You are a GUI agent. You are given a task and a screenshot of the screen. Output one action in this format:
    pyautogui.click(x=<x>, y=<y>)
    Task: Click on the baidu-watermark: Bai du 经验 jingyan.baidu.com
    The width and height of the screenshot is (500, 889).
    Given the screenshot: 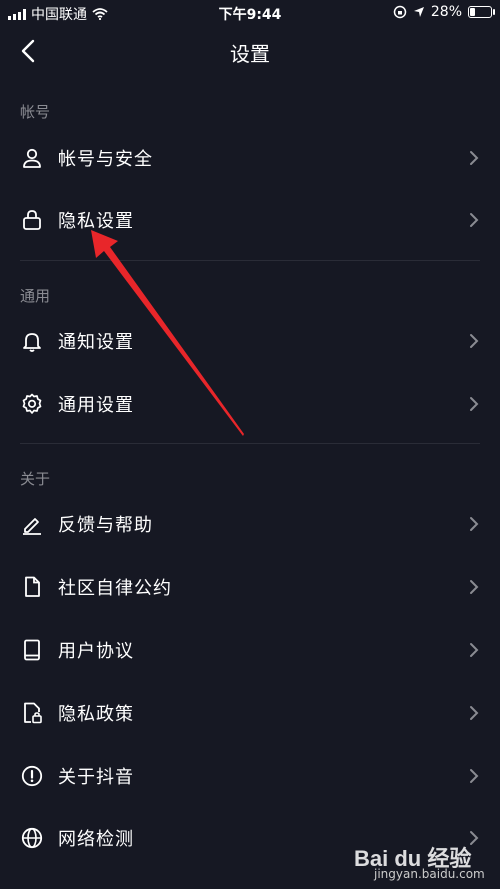 What is the action you would take?
    pyautogui.click(x=424, y=863)
    